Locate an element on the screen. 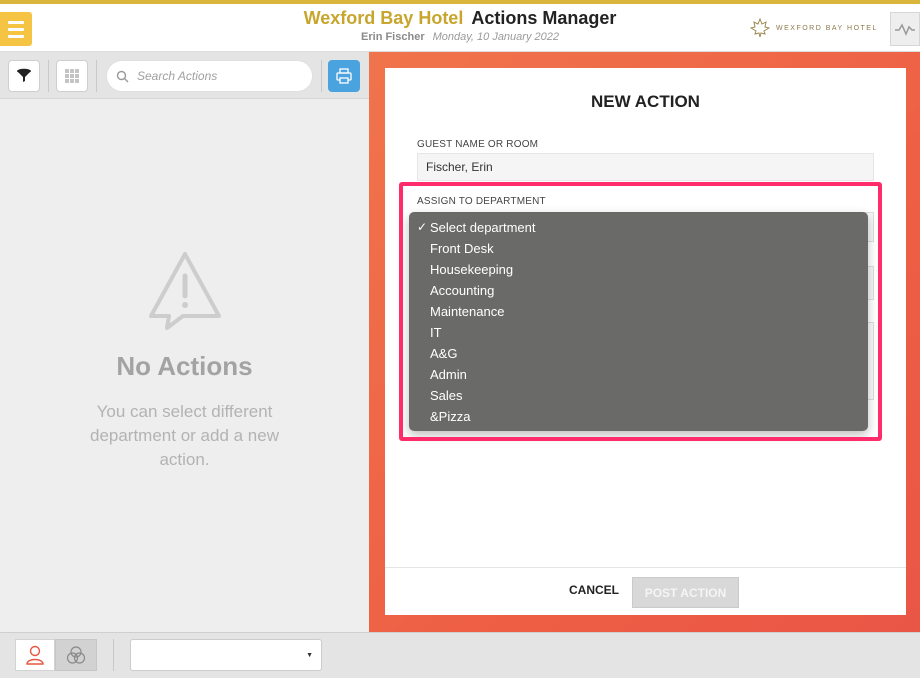  printer-icon is located at coordinates (344, 76).